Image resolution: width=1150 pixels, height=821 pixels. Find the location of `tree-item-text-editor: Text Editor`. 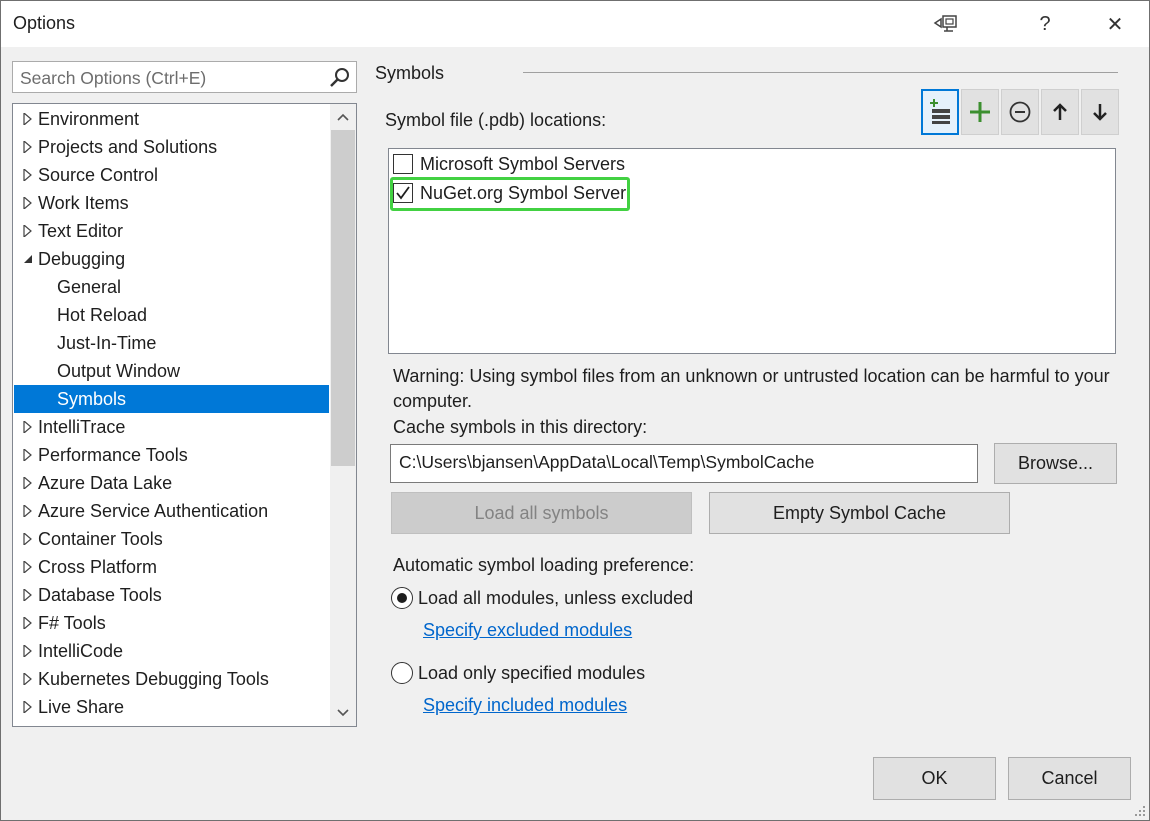

tree-item-text-editor: Text Editor is located at coordinates (171, 231).